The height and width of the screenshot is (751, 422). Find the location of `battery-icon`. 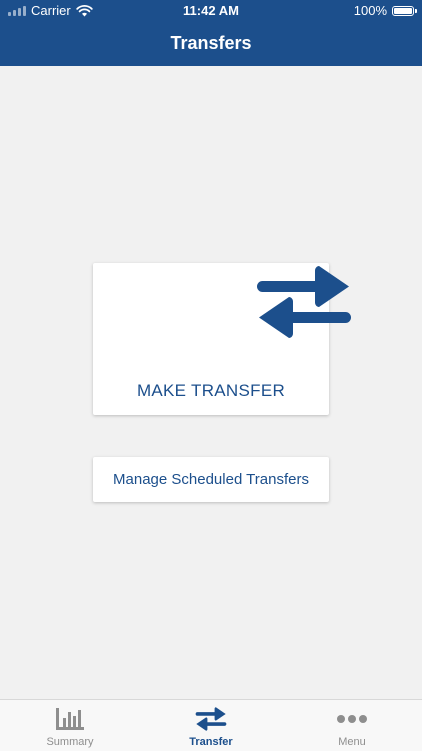

battery-icon is located at coordinates (404, 10).